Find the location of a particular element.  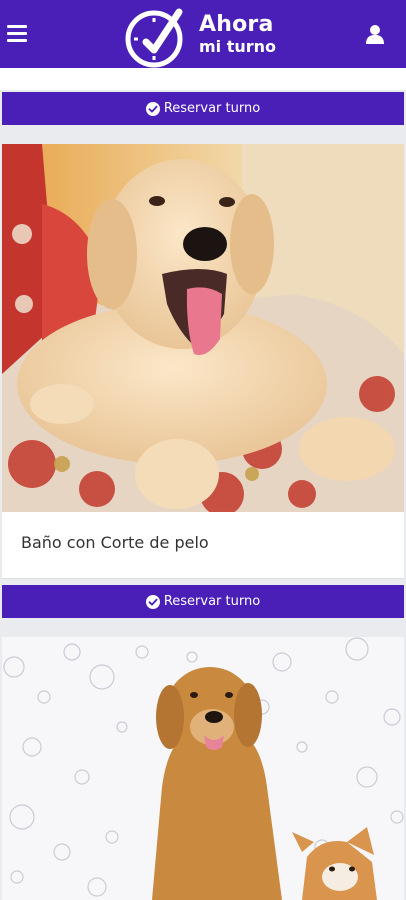

user-icon is located at coordinates (375, 34).